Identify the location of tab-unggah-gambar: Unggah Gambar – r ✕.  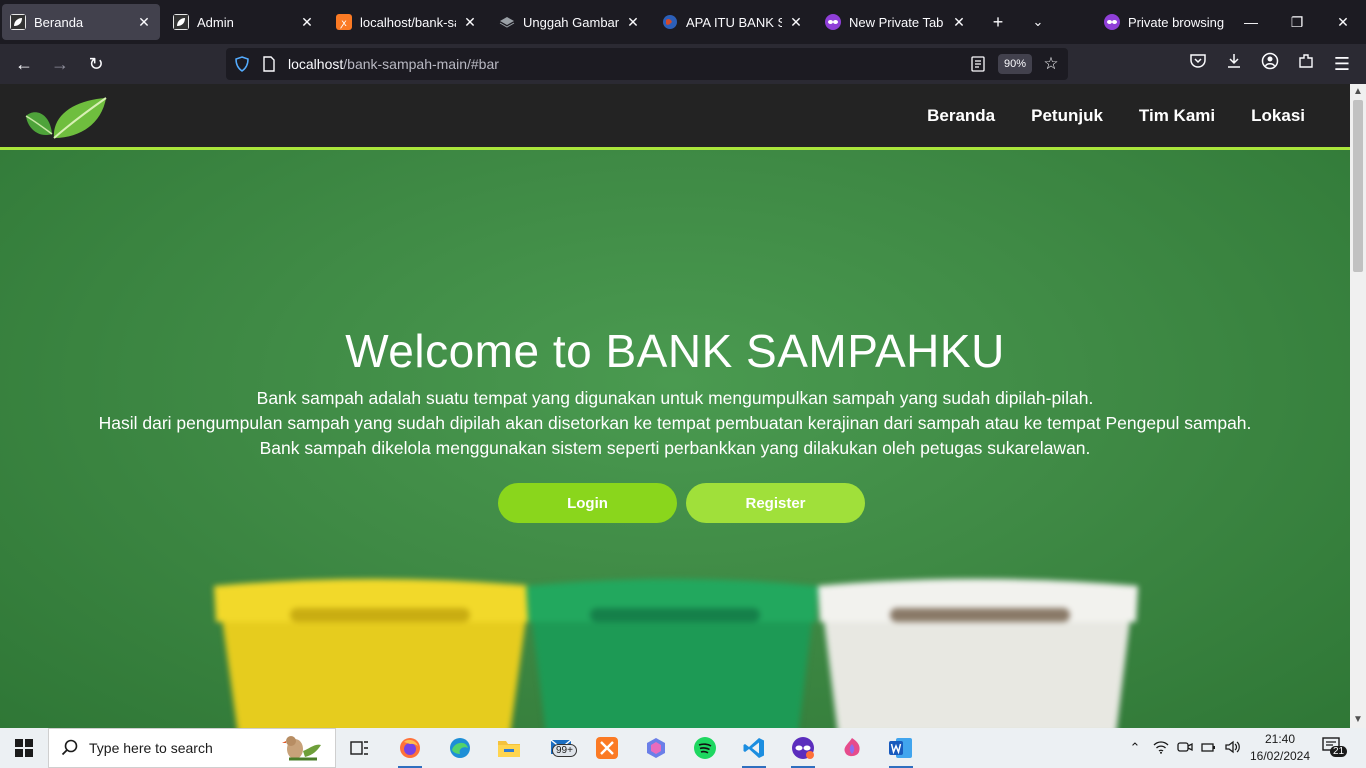
(570, 22).